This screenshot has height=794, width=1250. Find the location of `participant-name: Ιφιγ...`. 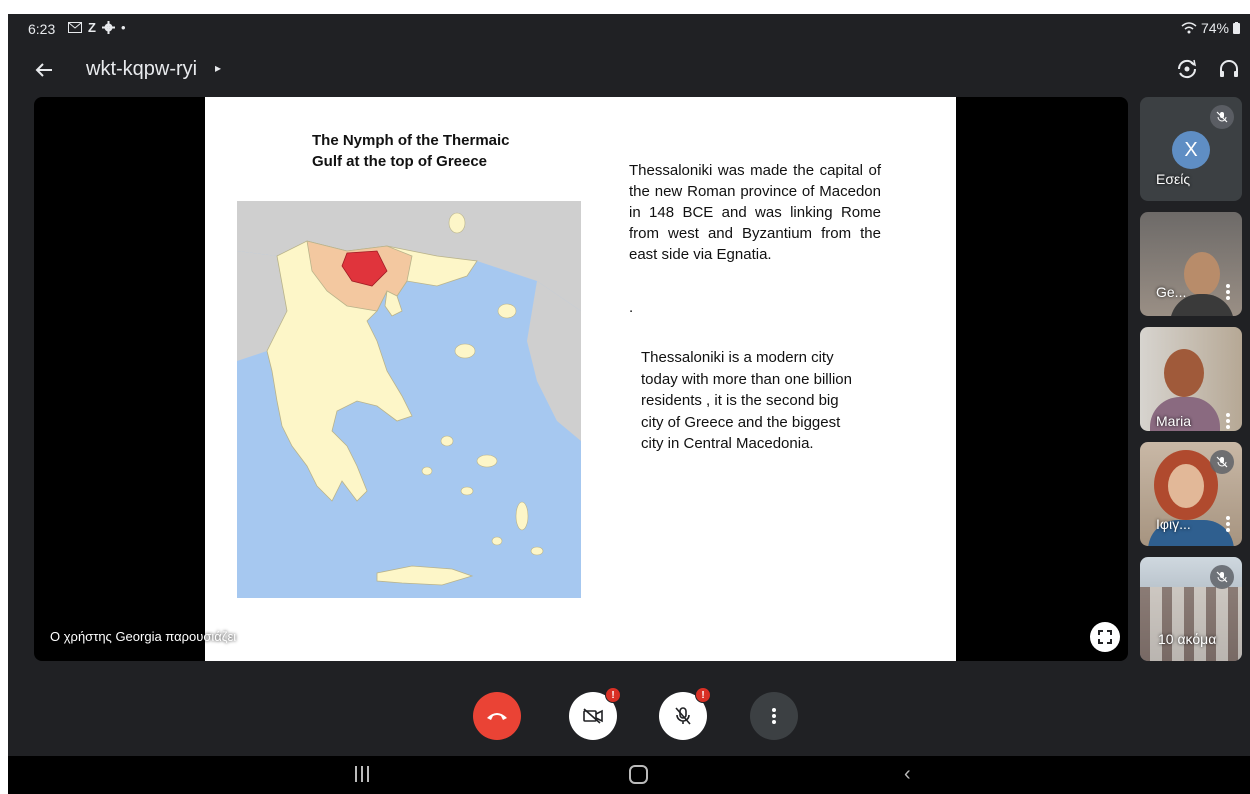

participant-name: Ιφιγ... is located at coordinates (1173, 524).